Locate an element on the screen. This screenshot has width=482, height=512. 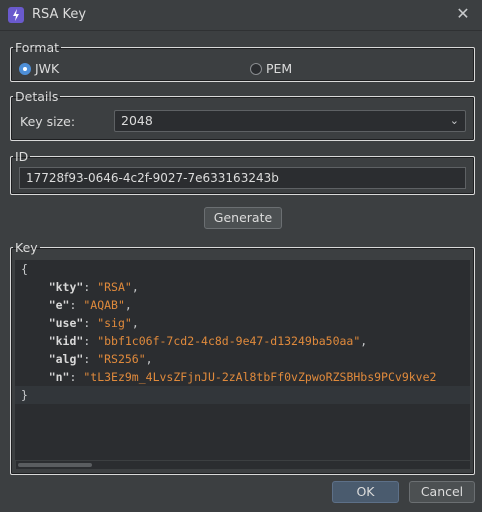
format-option-pem: PEM is located at coordinates (271, 68).